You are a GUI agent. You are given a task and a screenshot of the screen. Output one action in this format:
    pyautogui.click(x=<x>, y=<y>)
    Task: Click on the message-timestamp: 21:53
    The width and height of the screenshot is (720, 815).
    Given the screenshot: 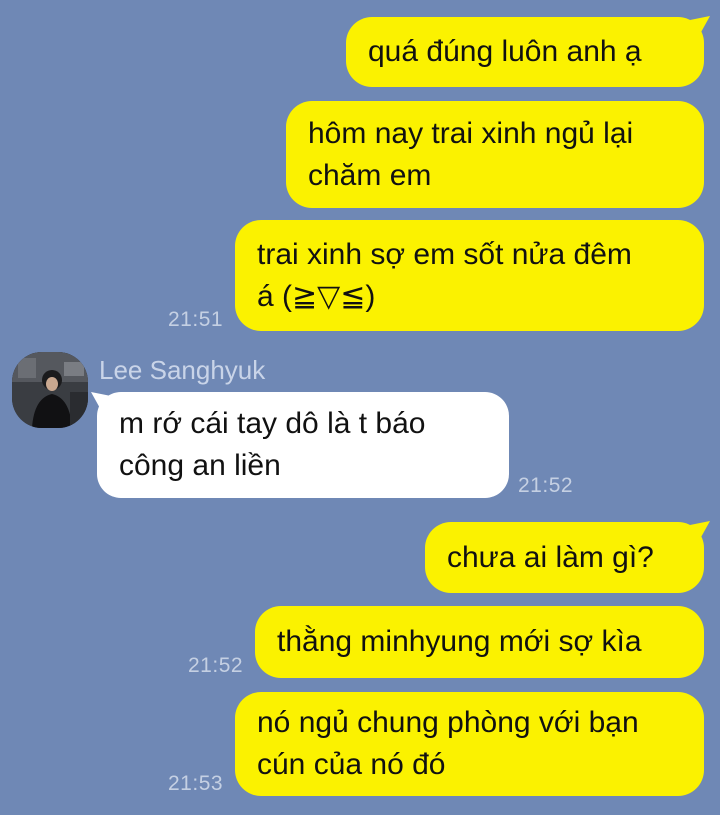 What is the action you would take?
    pyautogui.click(x=196, y=783)
    